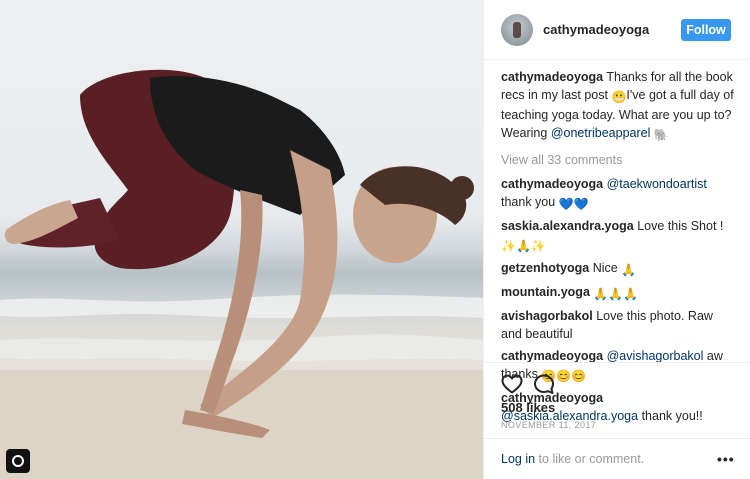 The width and height of the screenshot is (750, 479). What do you see at coordinates (528, 407) in the screenshot?
I see `likes-count: 508 likes` at bounding box center [528, 407].